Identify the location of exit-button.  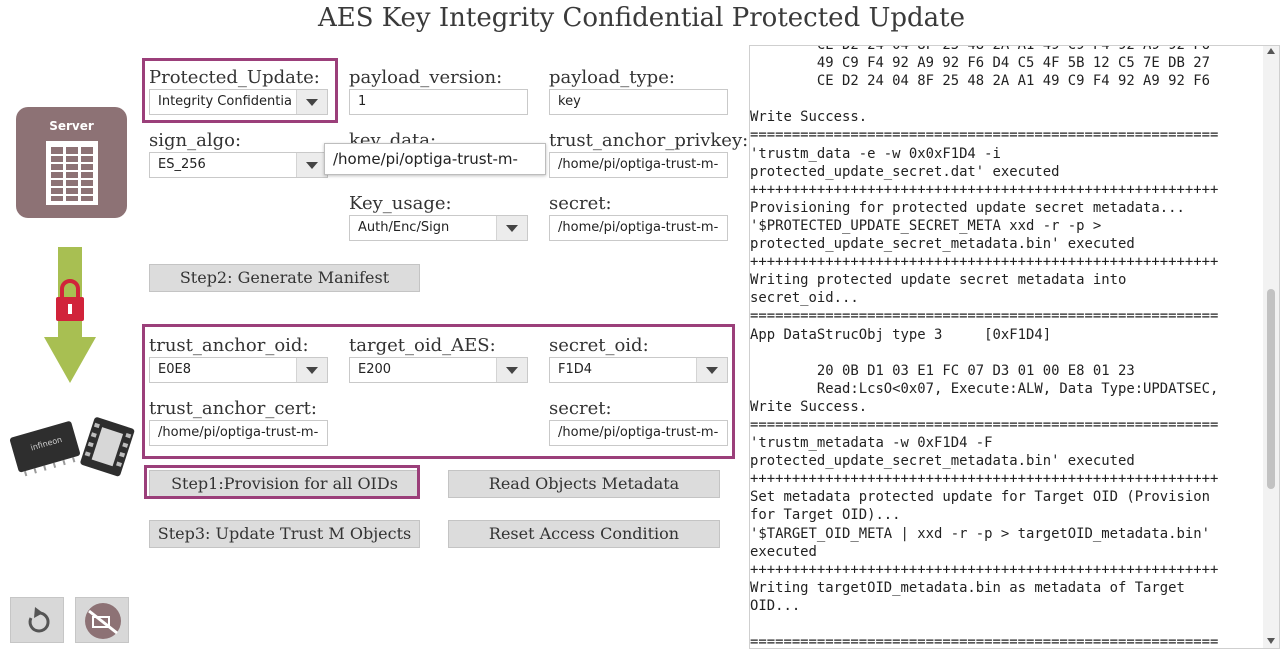
(102, 620).